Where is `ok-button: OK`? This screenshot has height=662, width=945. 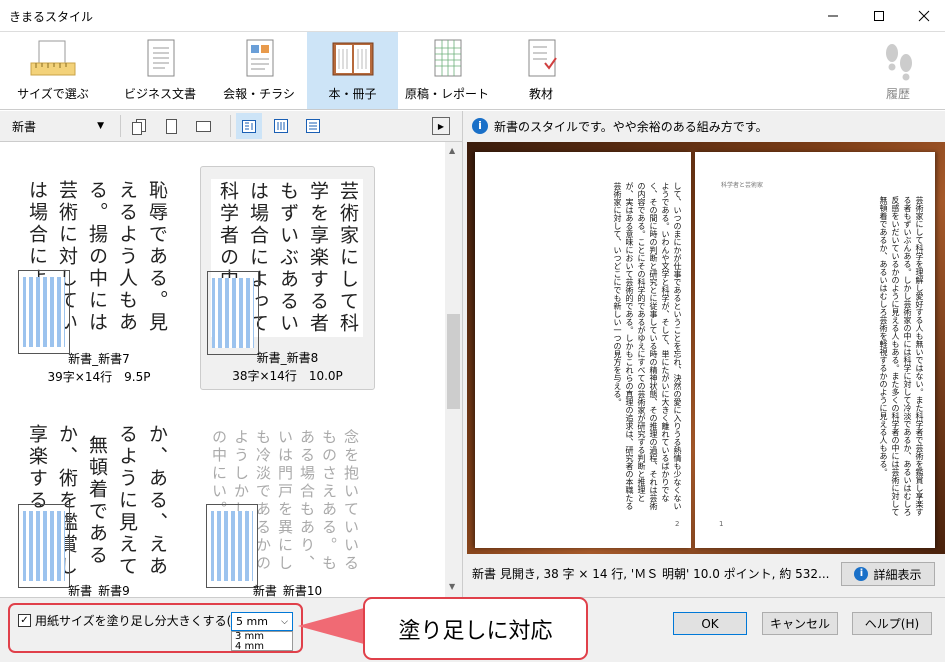
ok-button: OK is located at coordinates (710, 623).